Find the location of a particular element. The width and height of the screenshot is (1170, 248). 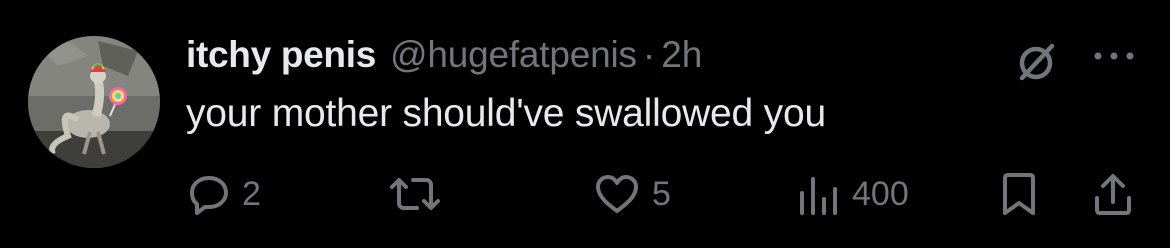

display-name: itchy penis is located at coordinates (281, 55).